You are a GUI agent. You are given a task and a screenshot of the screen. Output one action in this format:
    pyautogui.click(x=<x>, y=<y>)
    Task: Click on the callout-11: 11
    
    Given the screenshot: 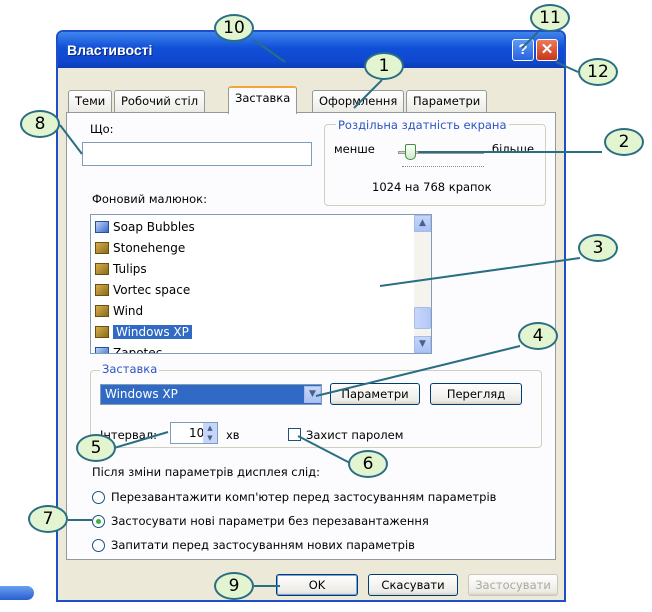 What is the action you would take?
    pyautogui.click(x=550, y=18)
    